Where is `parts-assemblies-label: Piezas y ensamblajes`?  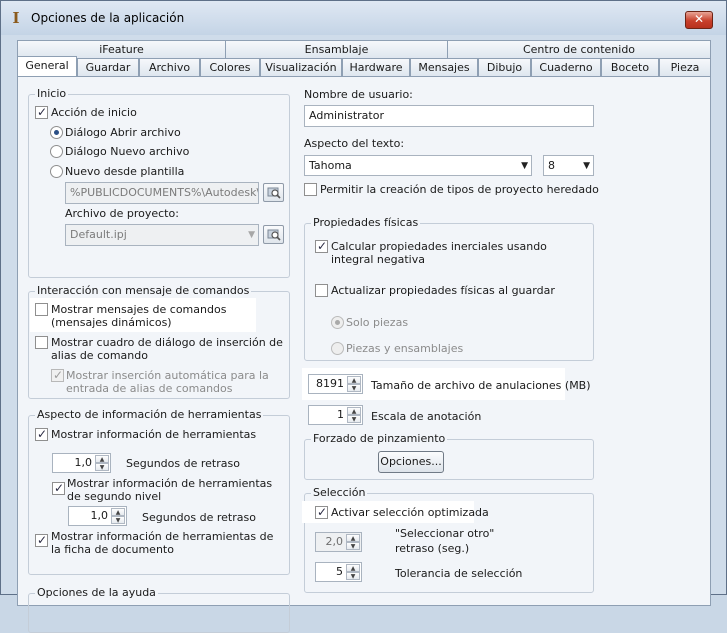
parts-assemblies-label: Piezas y ensamblajes is located at coordinates (405, 348).